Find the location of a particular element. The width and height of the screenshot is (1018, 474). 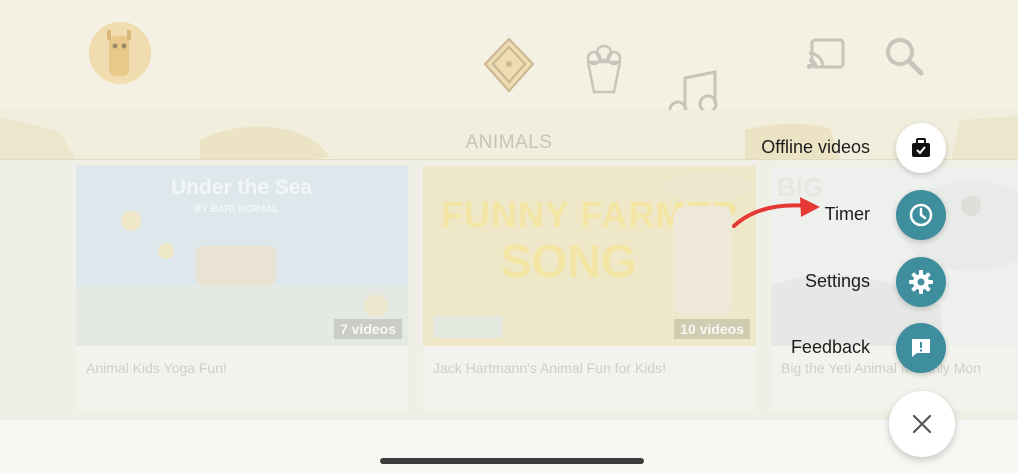

settings-label: Settings is located at coordinates (837, 281).